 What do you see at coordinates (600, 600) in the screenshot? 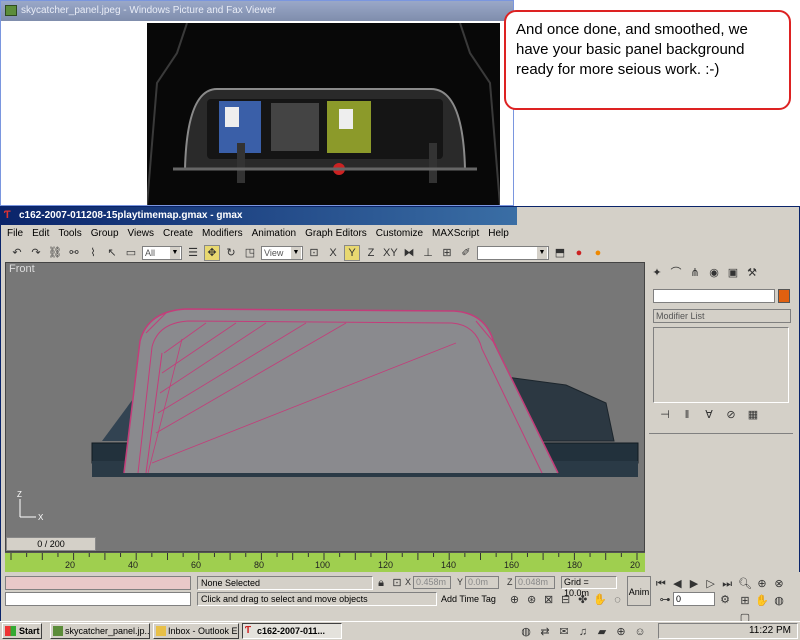
I see `pan-icon: ✋` at bounding box center [600, 600].